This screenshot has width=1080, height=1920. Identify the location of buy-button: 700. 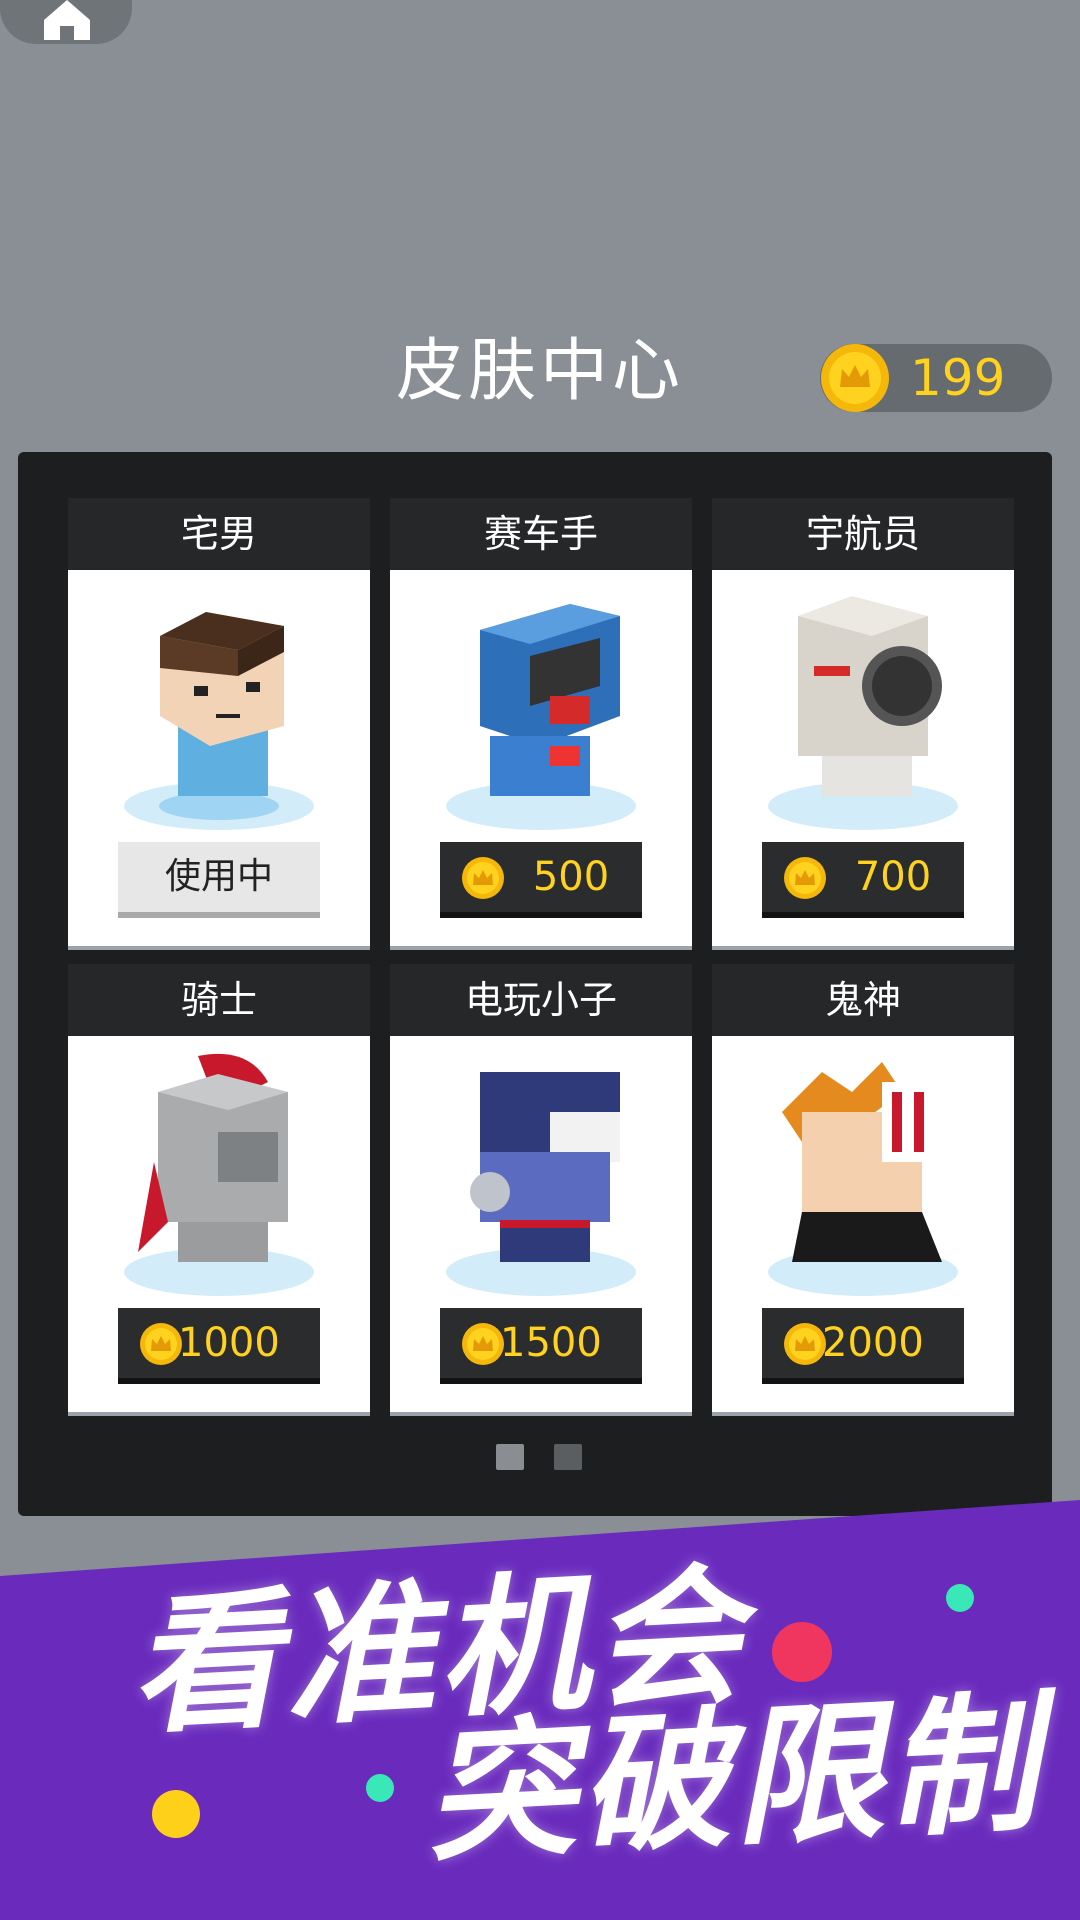
(863, 880).